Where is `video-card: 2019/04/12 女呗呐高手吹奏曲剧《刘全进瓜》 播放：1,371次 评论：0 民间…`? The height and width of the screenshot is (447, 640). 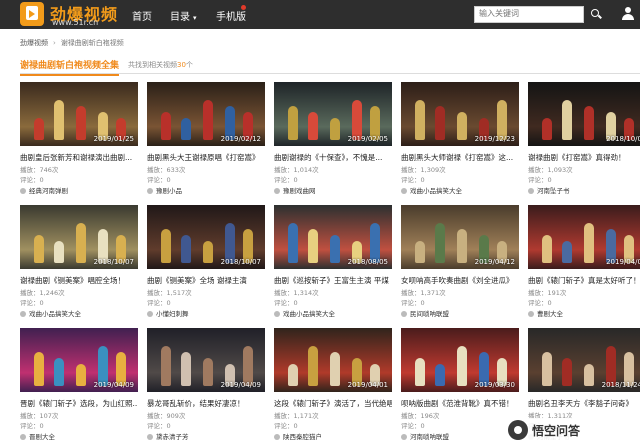 video-card: 2019/04/12 女呗呐高手吹奏曲剧《刘全进瓜》 播放：1,371次 评论：0 民间… is located at coordinates (460, 264).